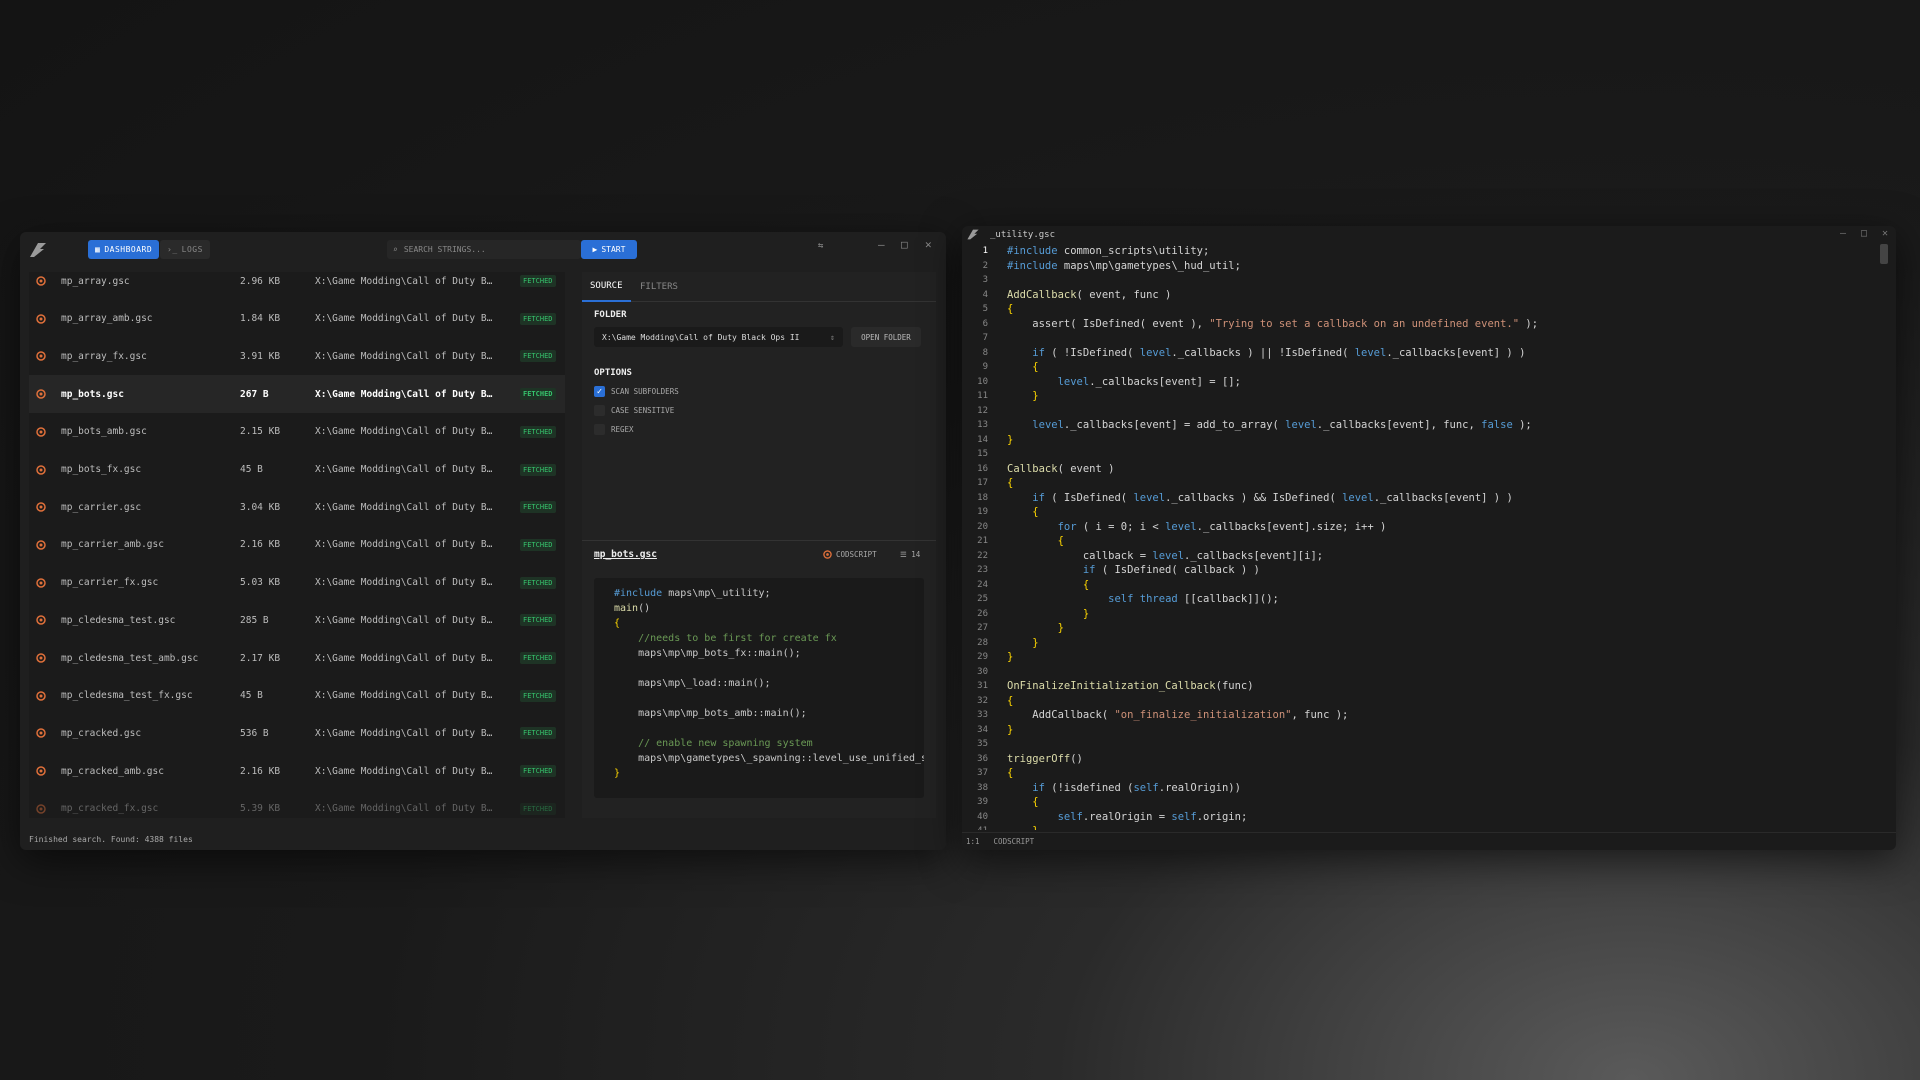 This screenshot has width=1920, height=1080. Describe the element at coordinates (101, 469) in the screenshot. I see `file-name: mp_bots_fx.gsc` at that location.